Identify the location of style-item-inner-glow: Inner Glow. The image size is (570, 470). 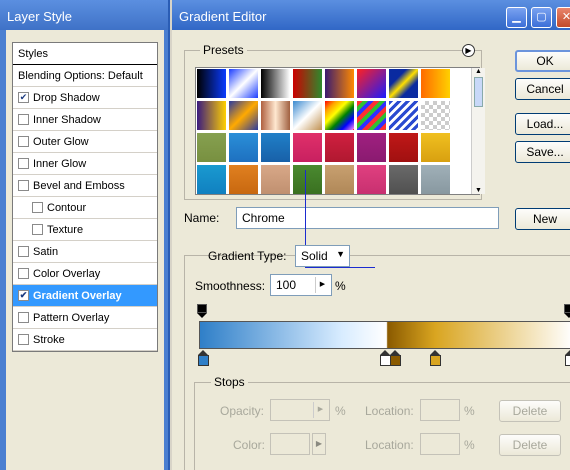
(85, 164).